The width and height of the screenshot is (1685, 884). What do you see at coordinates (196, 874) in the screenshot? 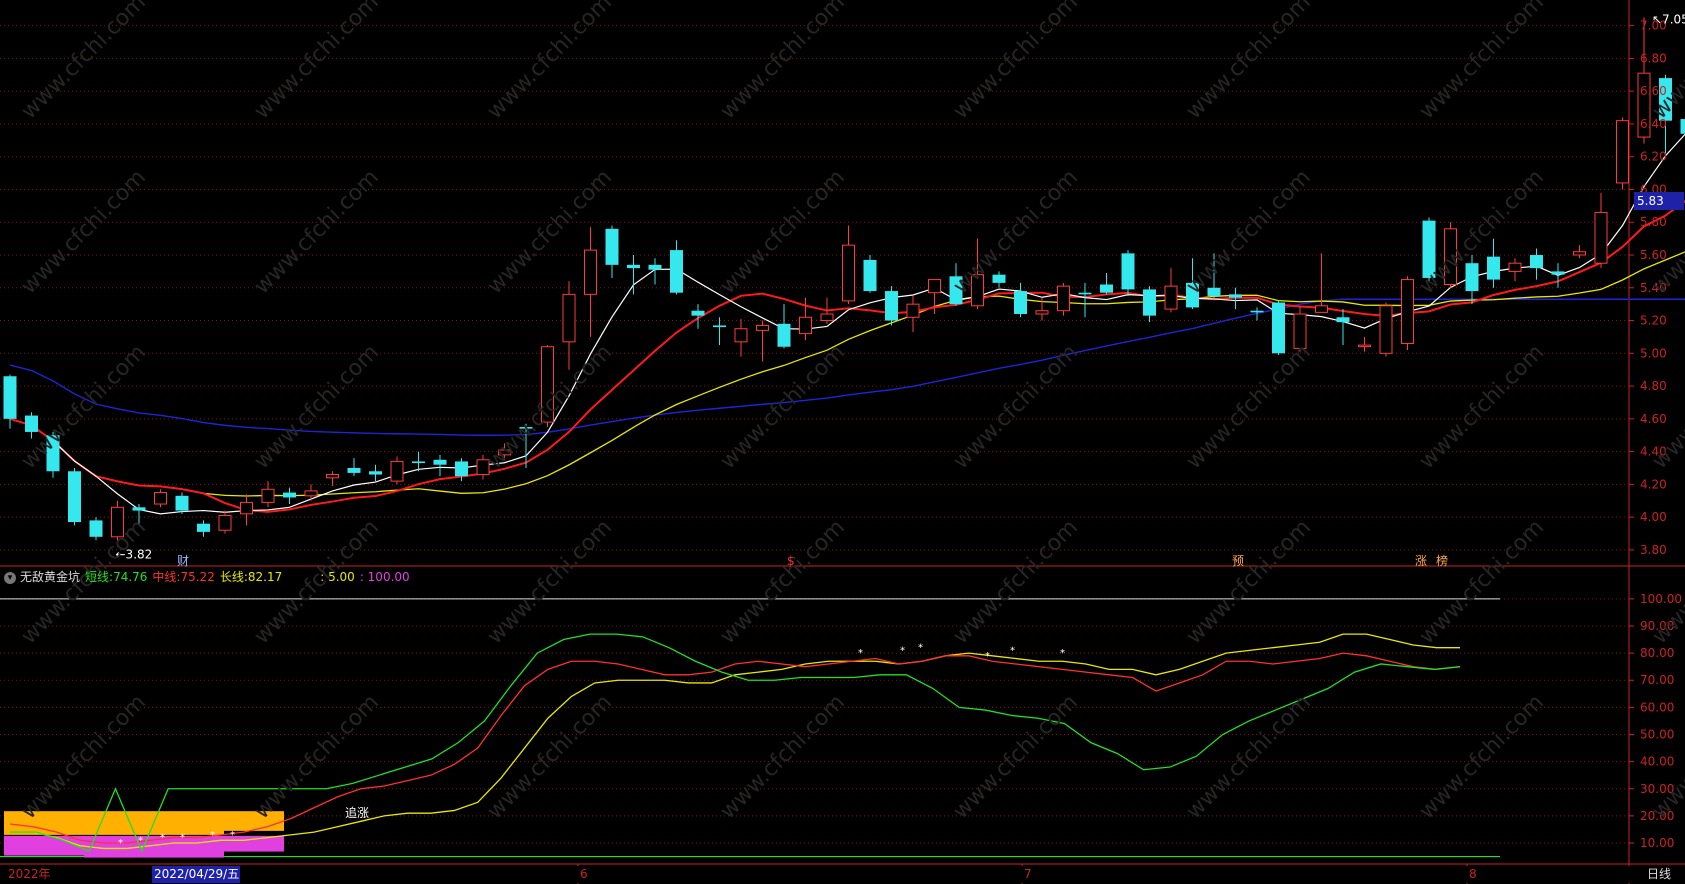
I see `cursor-date: 2022/04/29/五` at bounding box center [196, 874].